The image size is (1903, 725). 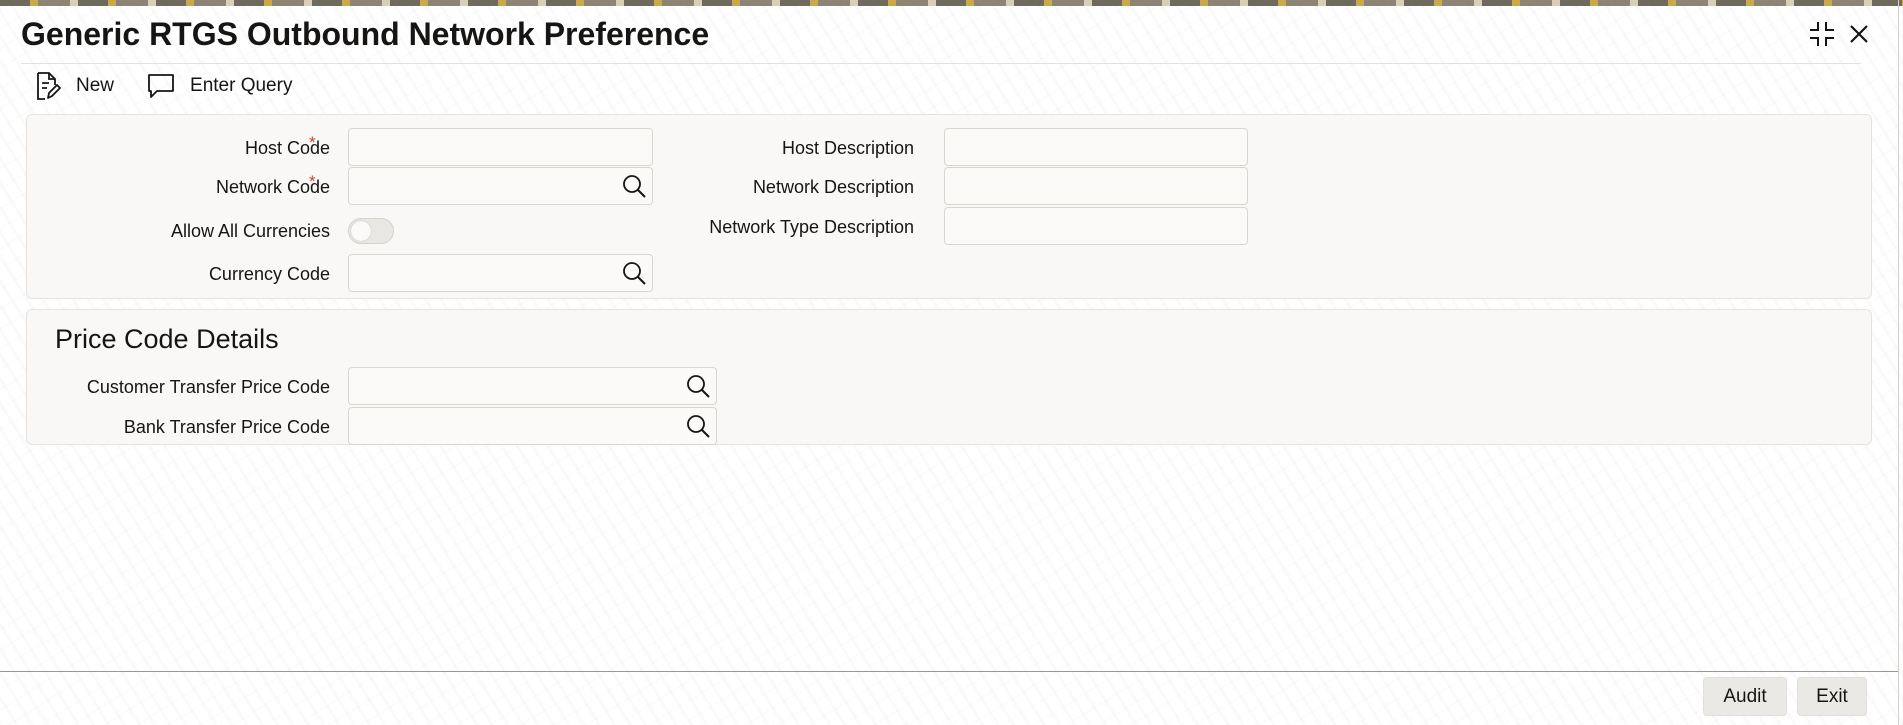 I want to click on decorative-header-strip, so click(x=951, y=3).